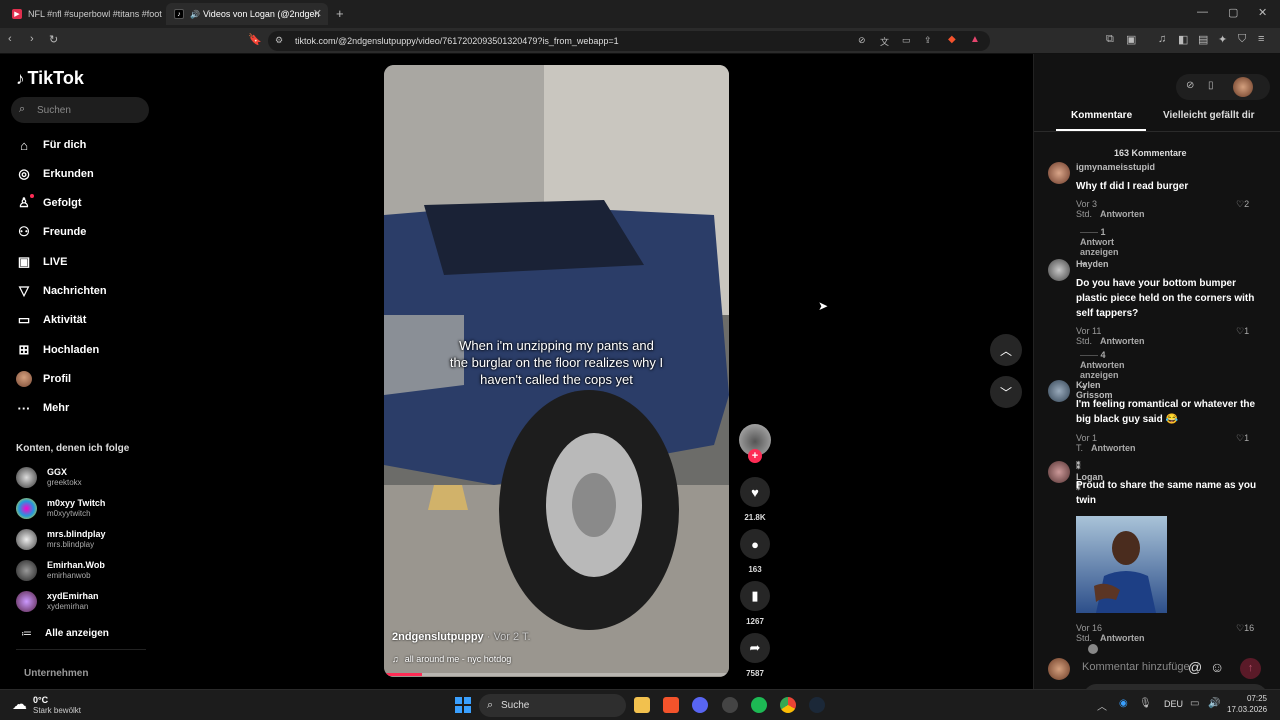  What do you see at coordinates (61, 291) in the screenshot?
I see `nav-messages: ▽ Nachrichten` at bounding box center [61, 291].